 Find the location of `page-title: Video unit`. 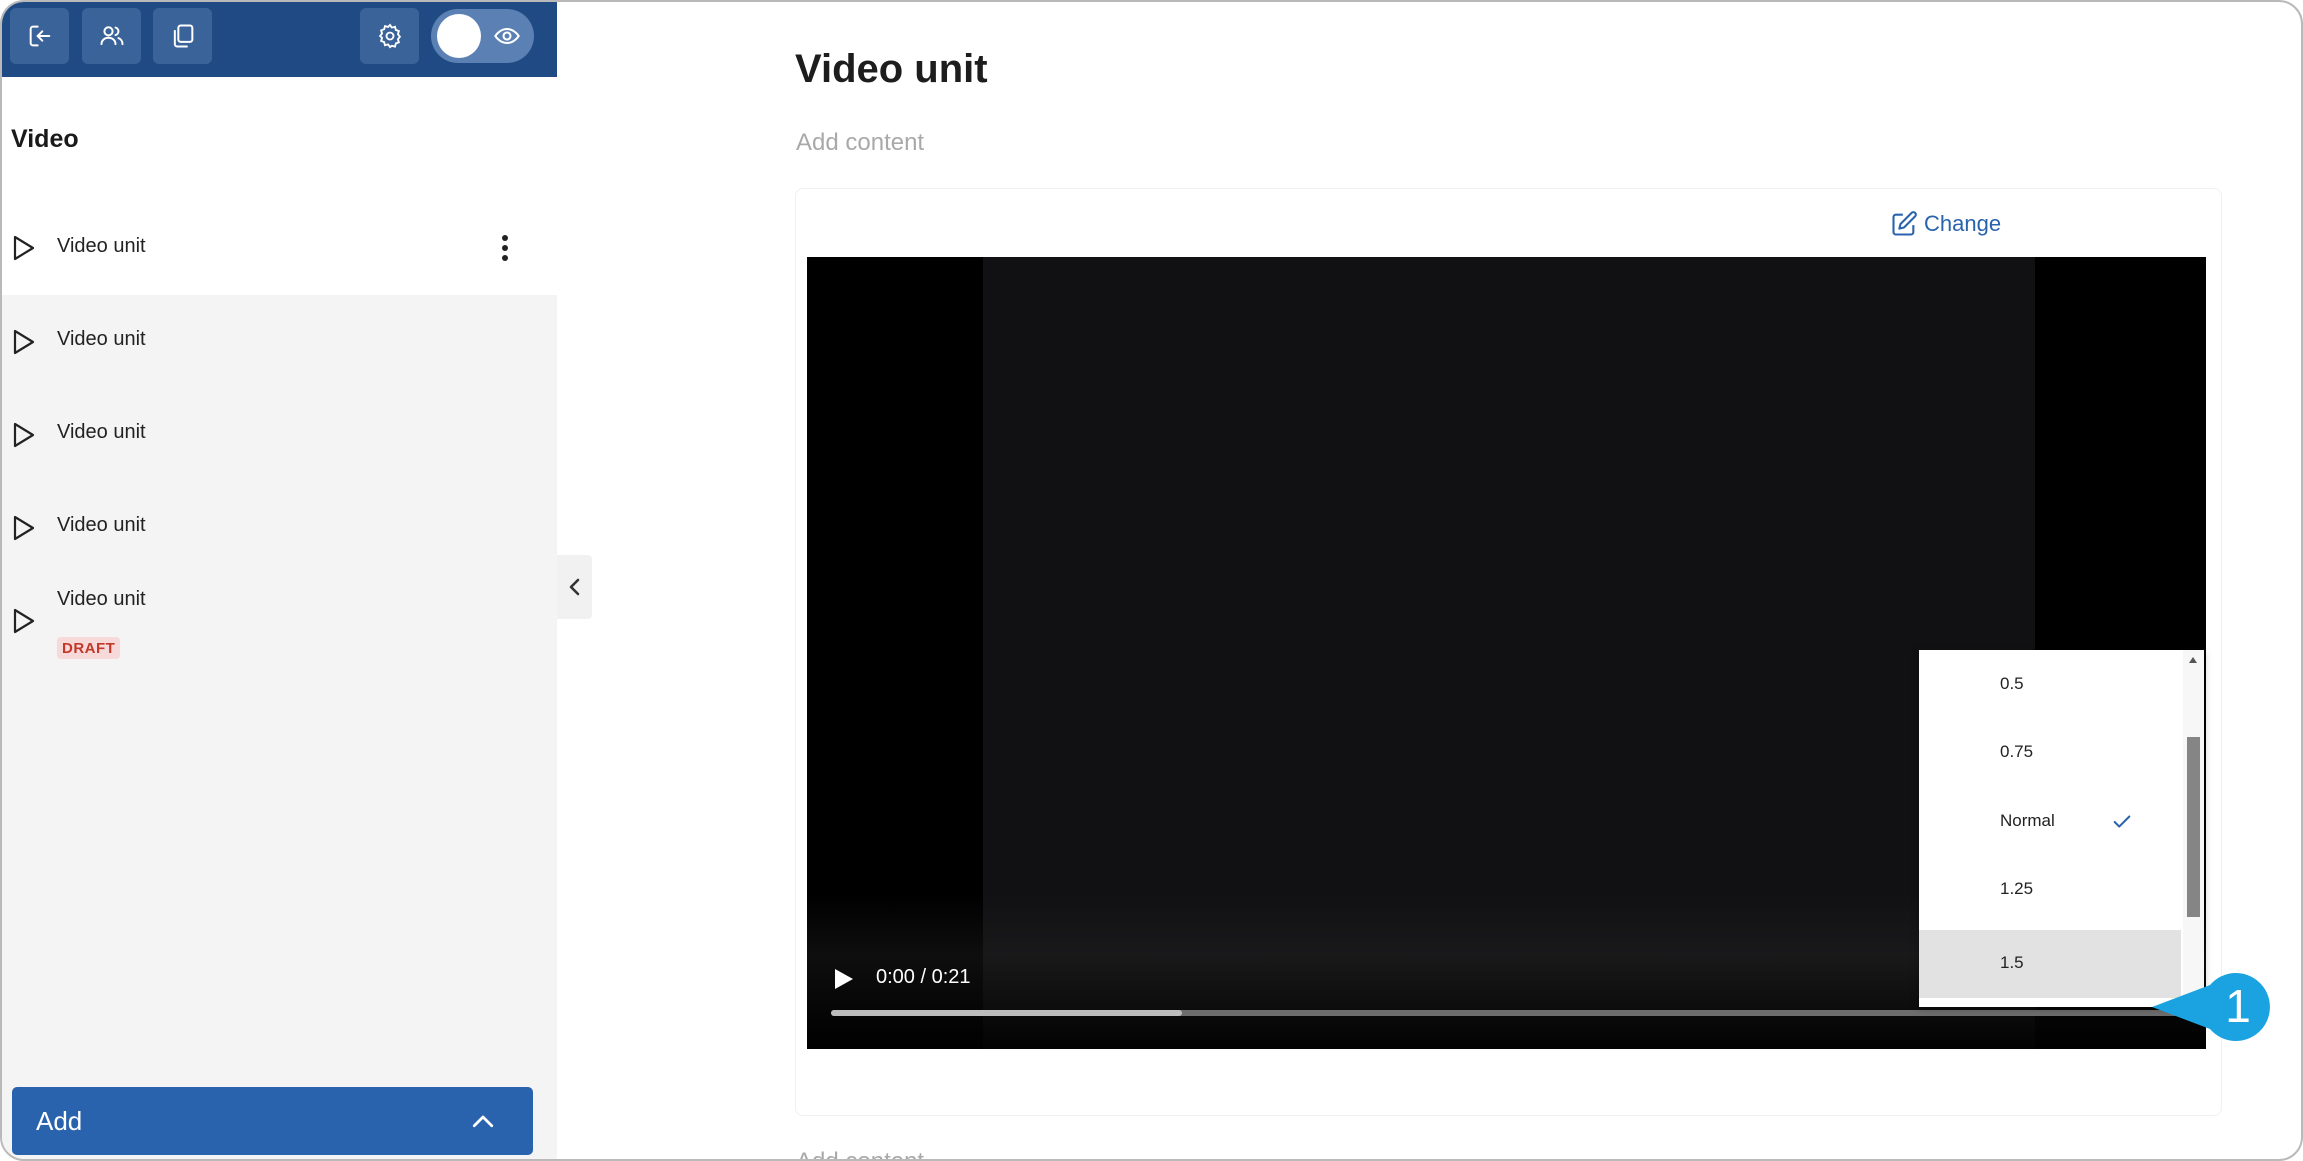

page-title: Video unit is located at coordinates (891, 69).